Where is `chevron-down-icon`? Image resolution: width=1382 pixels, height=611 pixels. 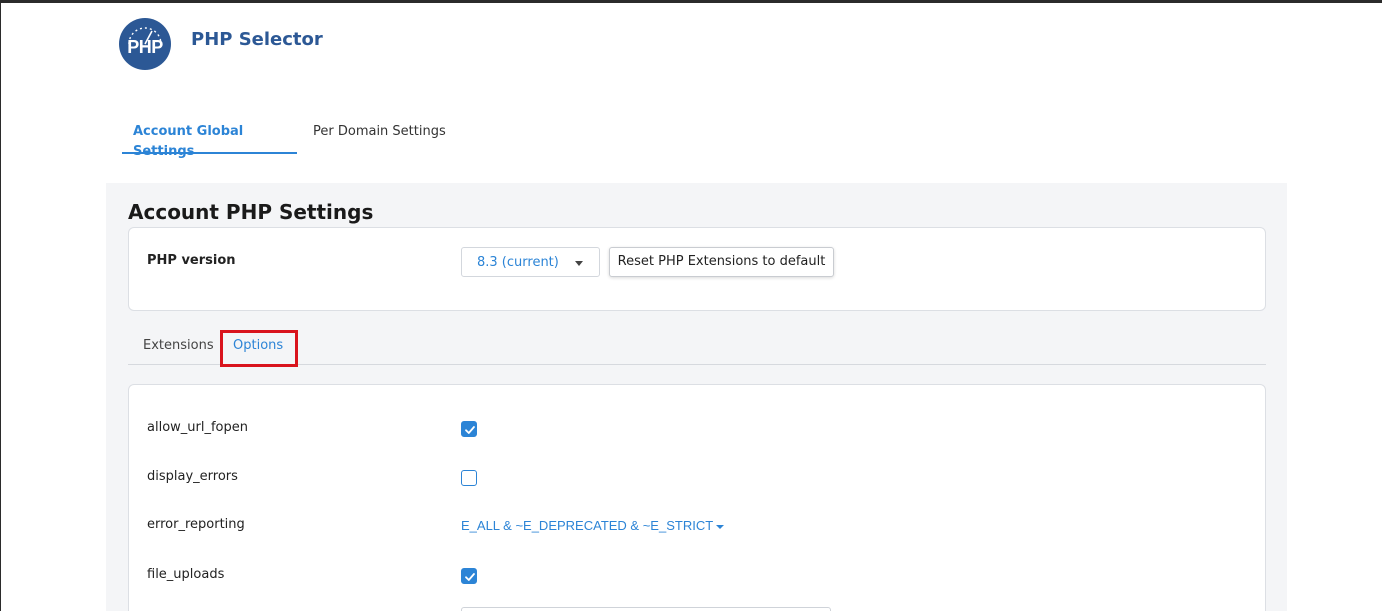
chevron-down-icon is located at coordinates (579, 263).